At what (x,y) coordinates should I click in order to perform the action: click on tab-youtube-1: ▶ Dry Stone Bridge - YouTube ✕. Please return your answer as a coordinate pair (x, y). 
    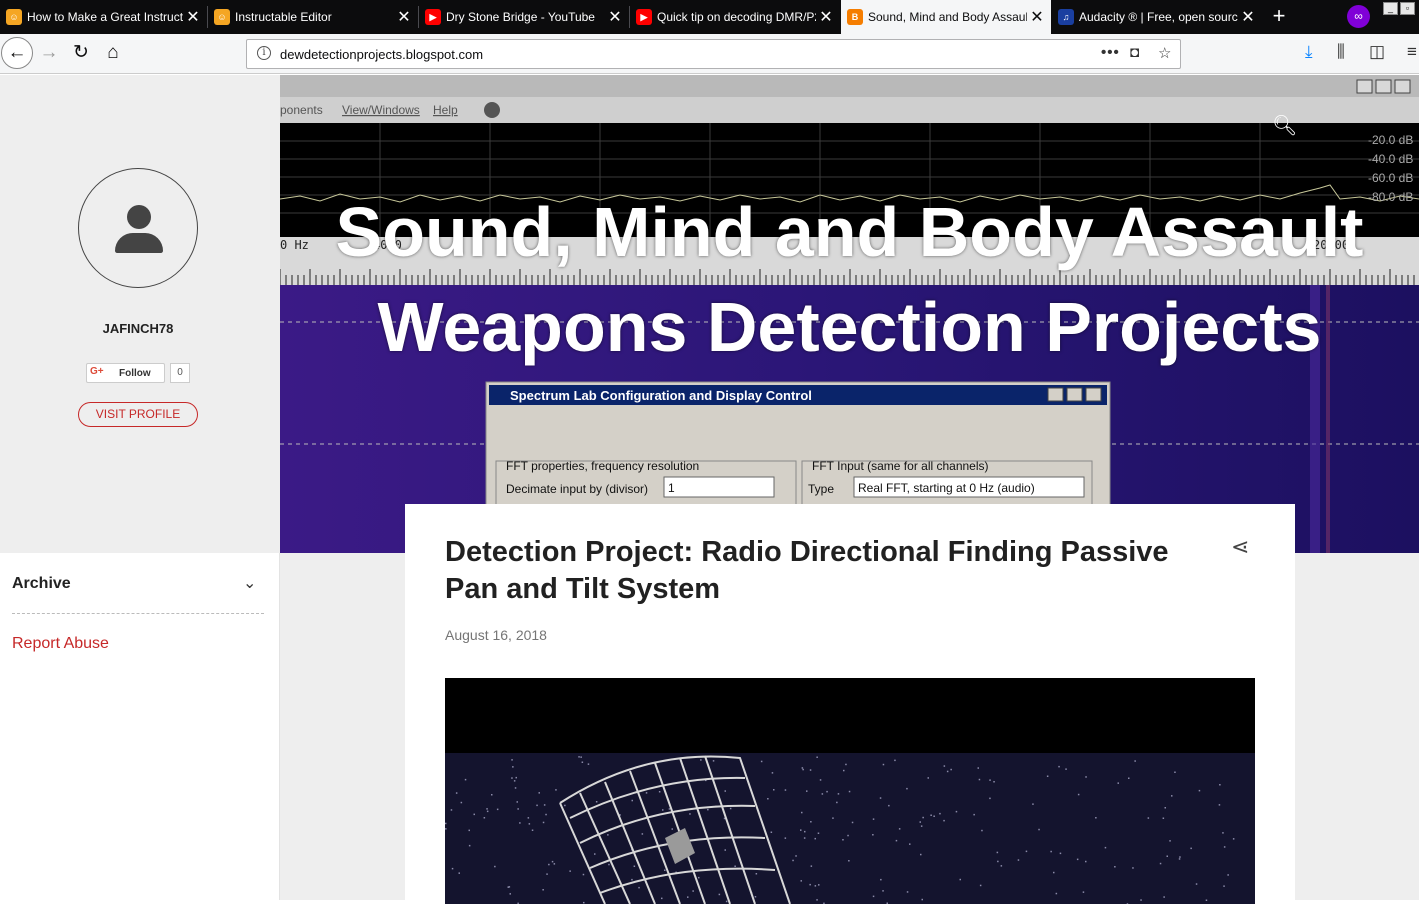
    Looking at the image, I should click on (524, 17).